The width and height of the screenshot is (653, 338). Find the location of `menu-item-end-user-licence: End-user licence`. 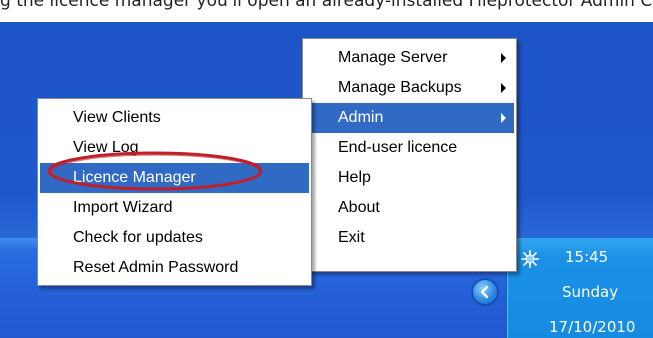

menu-item-end-user-licence: End-user licence is located at coordinates (409, 148).